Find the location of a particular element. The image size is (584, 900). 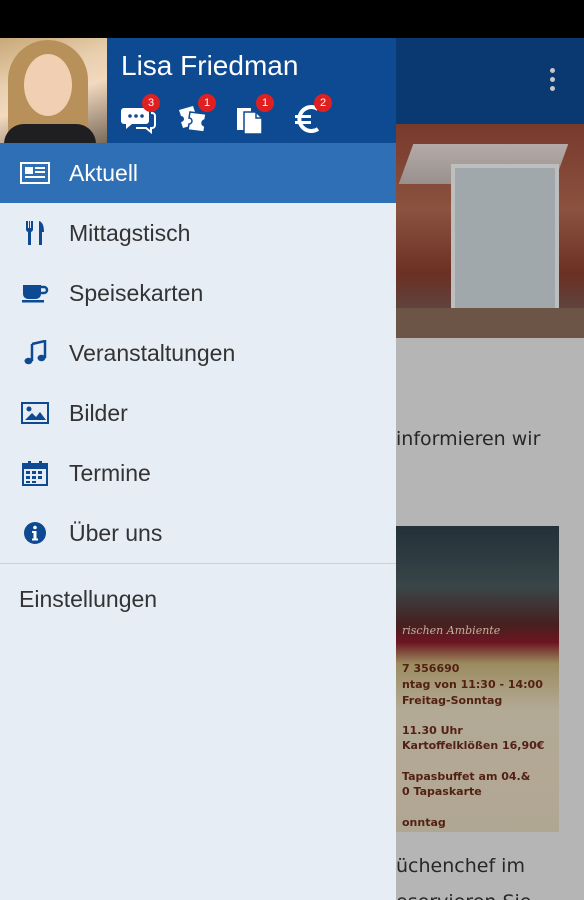

newspaper-icon is located at coordinates (35, 173).